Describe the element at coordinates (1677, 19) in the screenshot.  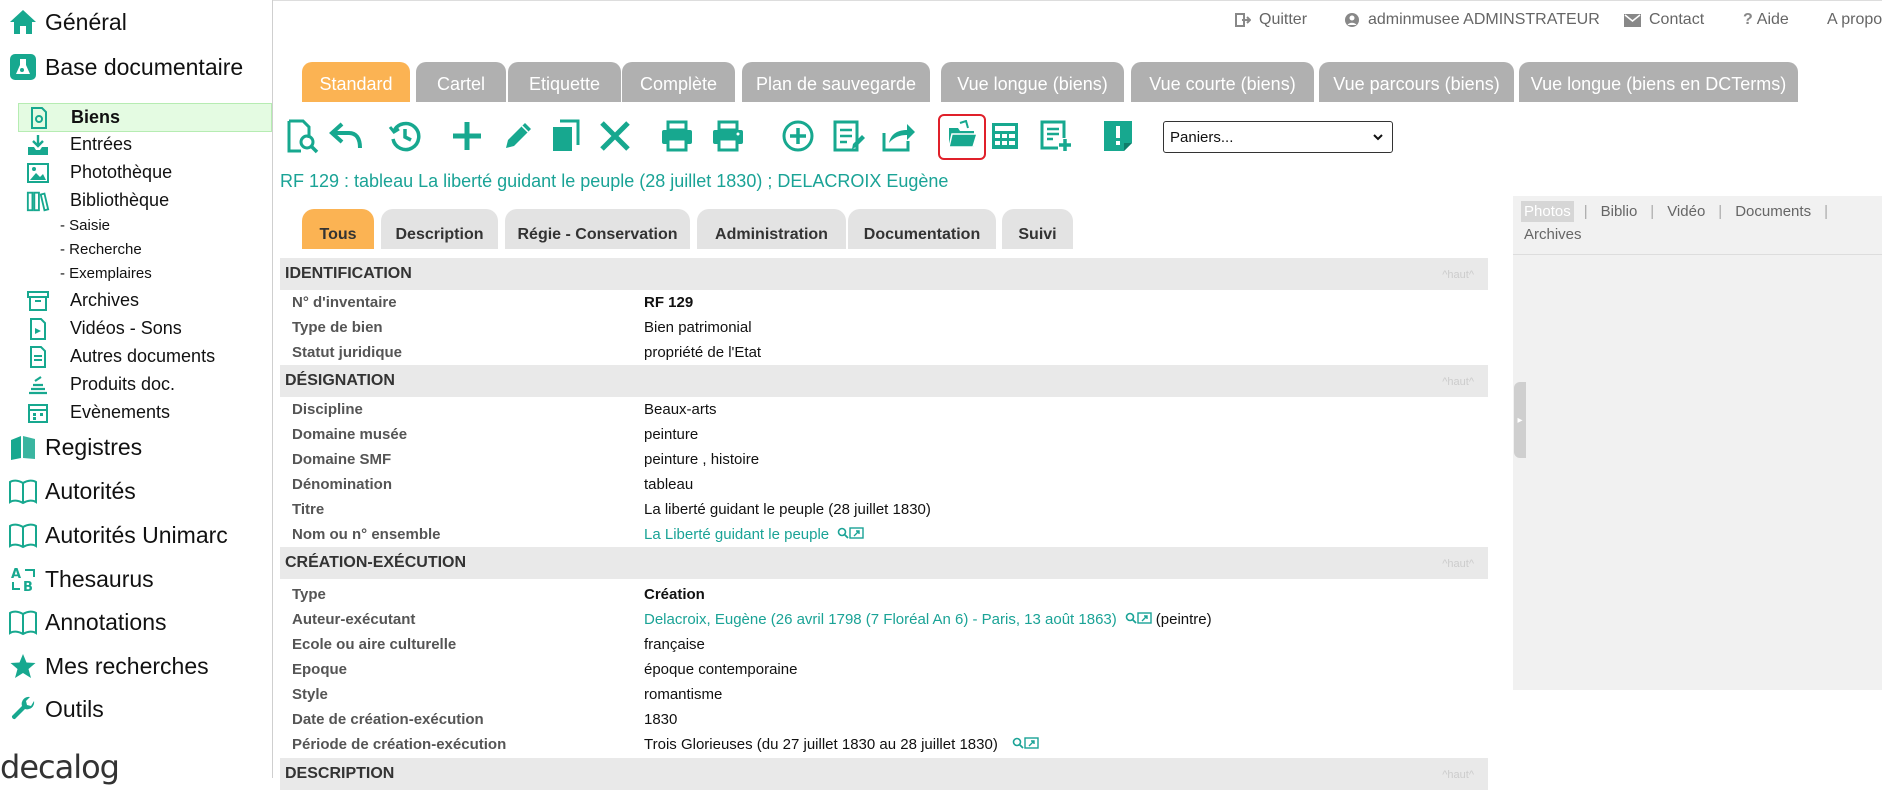
I see `contact-label: Contact` at that location.